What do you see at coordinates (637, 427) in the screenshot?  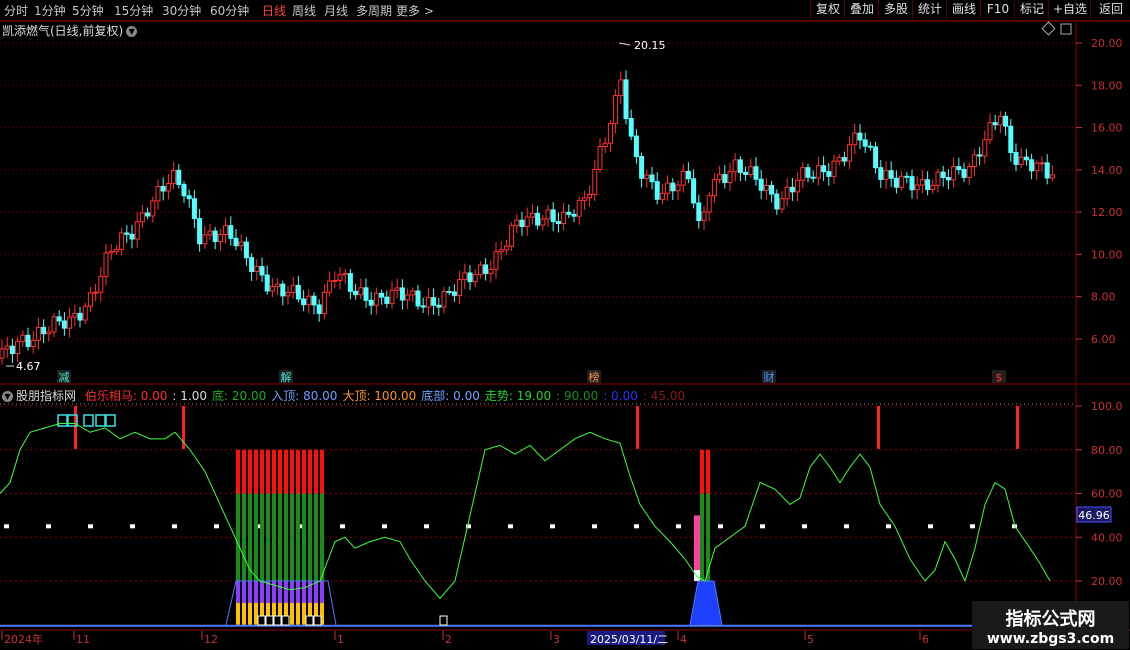 I see `signal-spike` at bounding box center [637, 427].